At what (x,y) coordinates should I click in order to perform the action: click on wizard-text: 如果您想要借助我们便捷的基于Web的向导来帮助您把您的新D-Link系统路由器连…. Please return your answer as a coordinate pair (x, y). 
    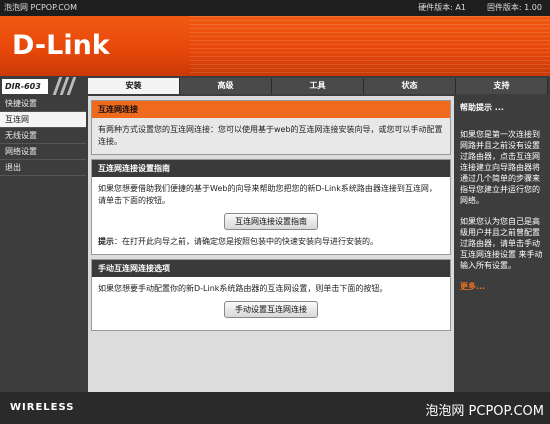
    Looking at the image, I should click on (267, 194).